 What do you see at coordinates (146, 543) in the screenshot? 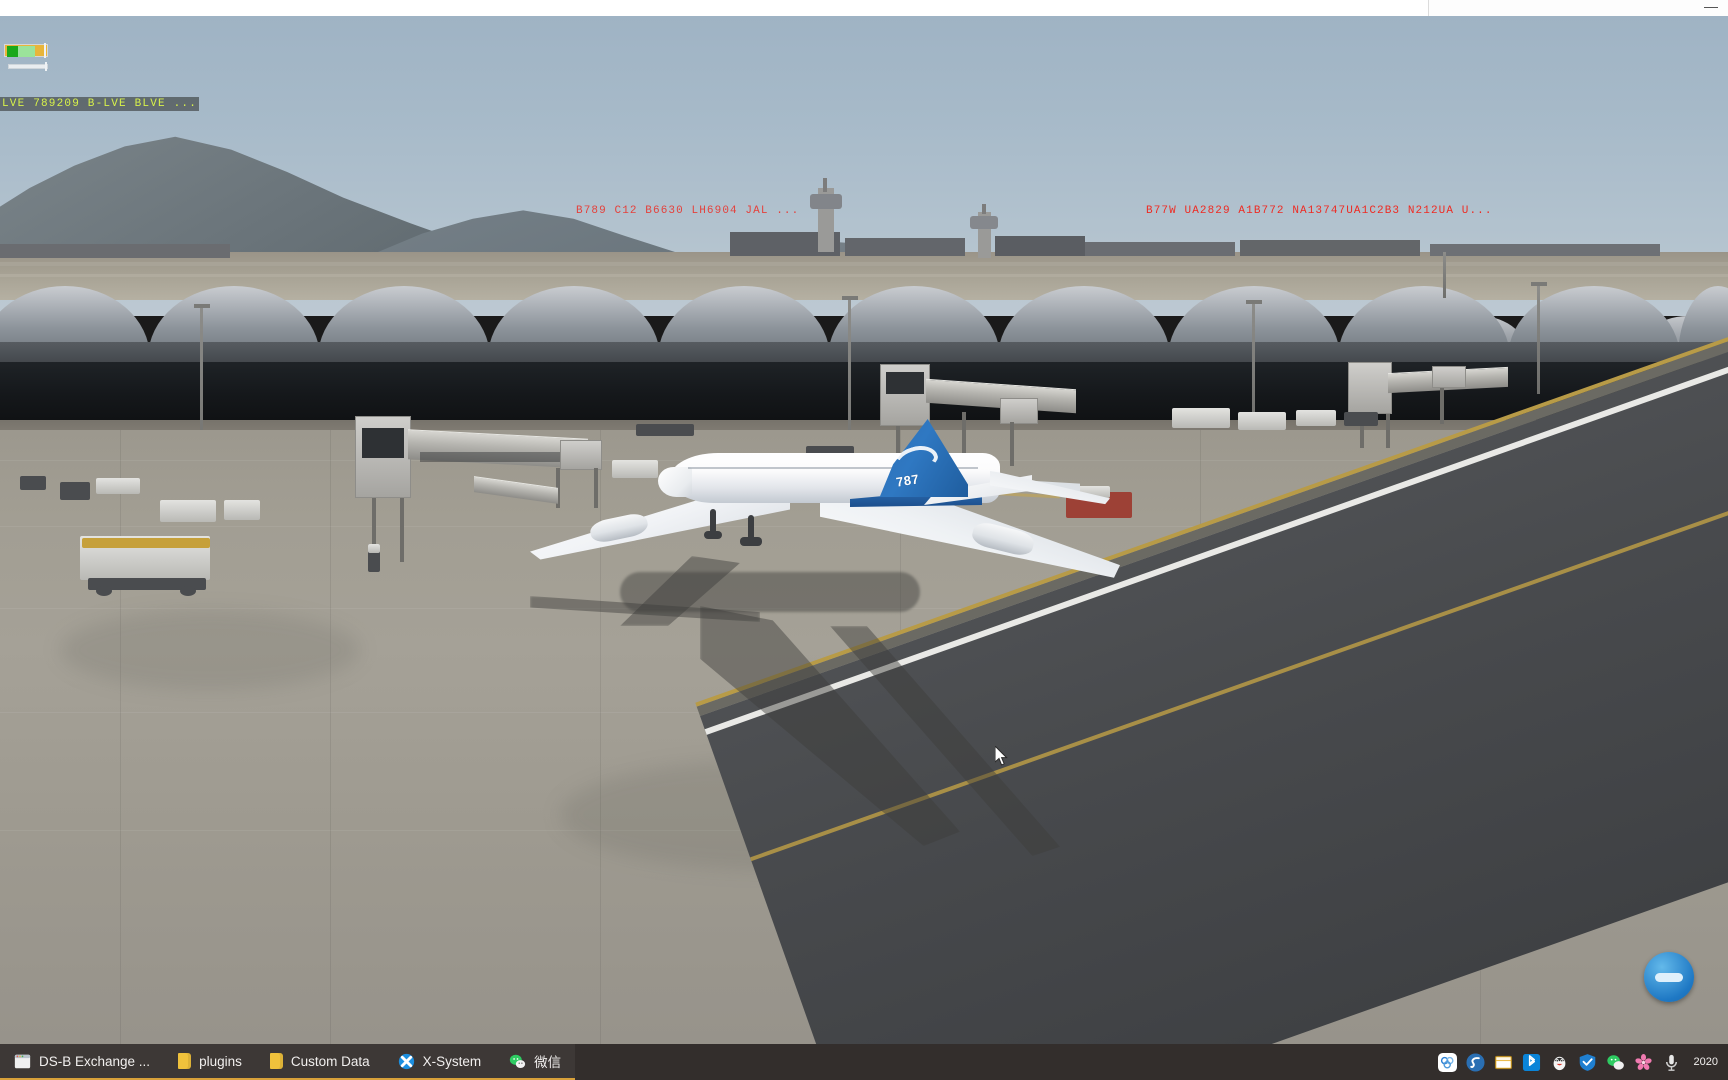
I see `ground-vehicle-roof` at bounding box center [146, 543].